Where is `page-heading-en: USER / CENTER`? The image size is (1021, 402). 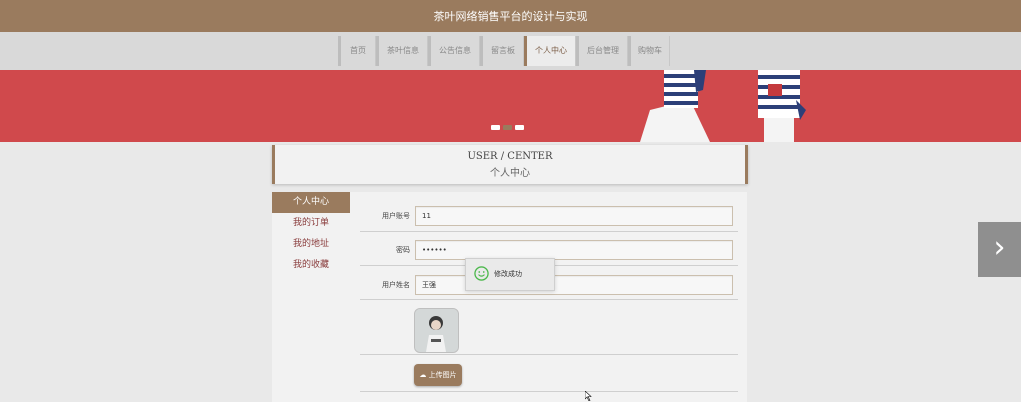 page-heading-en: USER / CENTER is located at coordinates (510, 156).